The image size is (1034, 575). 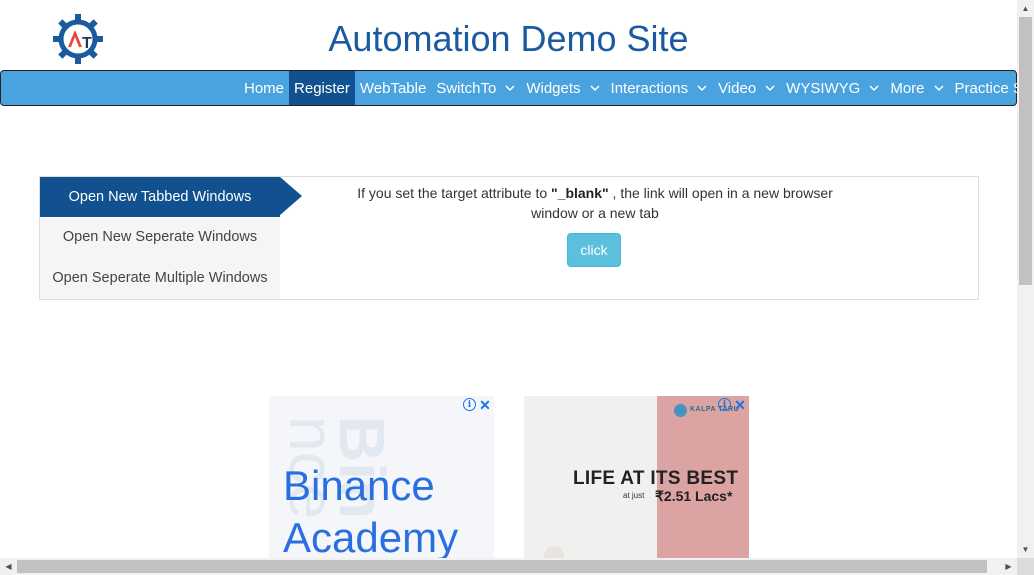 What do you see at coordinates (1025, 566) in the screenshot?
I see `scrollbar-corner` at bounding box center [1025, 566].